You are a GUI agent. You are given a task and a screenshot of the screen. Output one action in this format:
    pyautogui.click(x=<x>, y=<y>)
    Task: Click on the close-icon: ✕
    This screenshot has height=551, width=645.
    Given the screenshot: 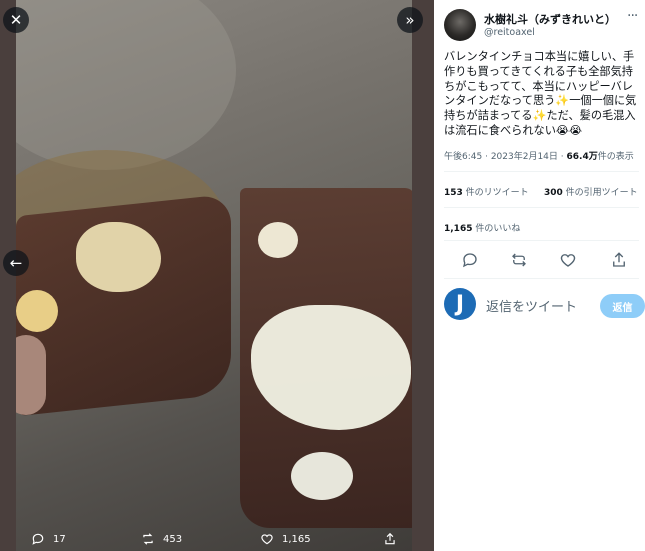 What is the action you would take?
    pyautogui.click(x=16, y=19)
    